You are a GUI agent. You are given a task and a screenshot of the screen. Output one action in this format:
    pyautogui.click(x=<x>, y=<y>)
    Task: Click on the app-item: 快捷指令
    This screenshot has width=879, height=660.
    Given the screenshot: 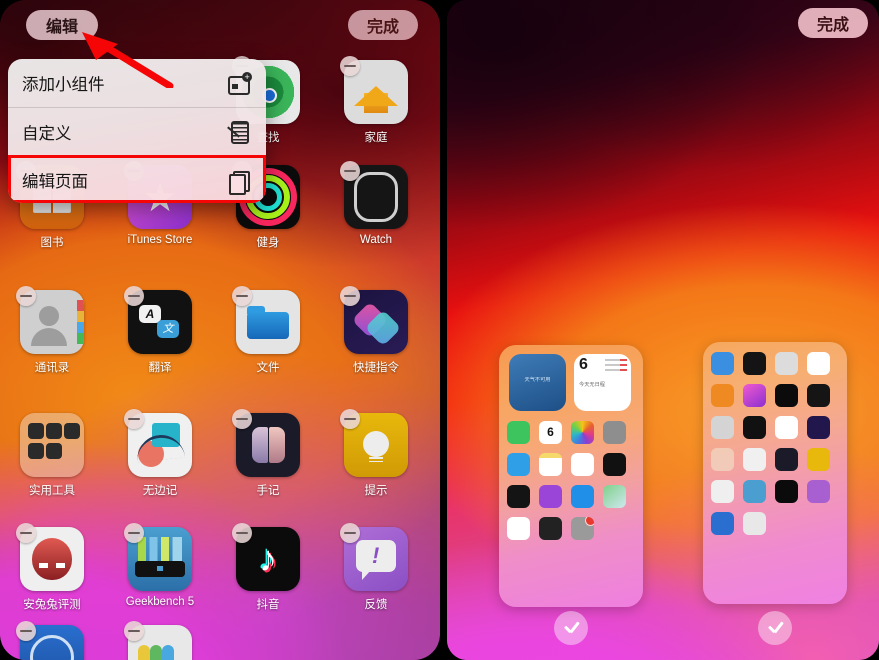 What is the action you would take?
    pyautogui.click(x=376, y=330)
    